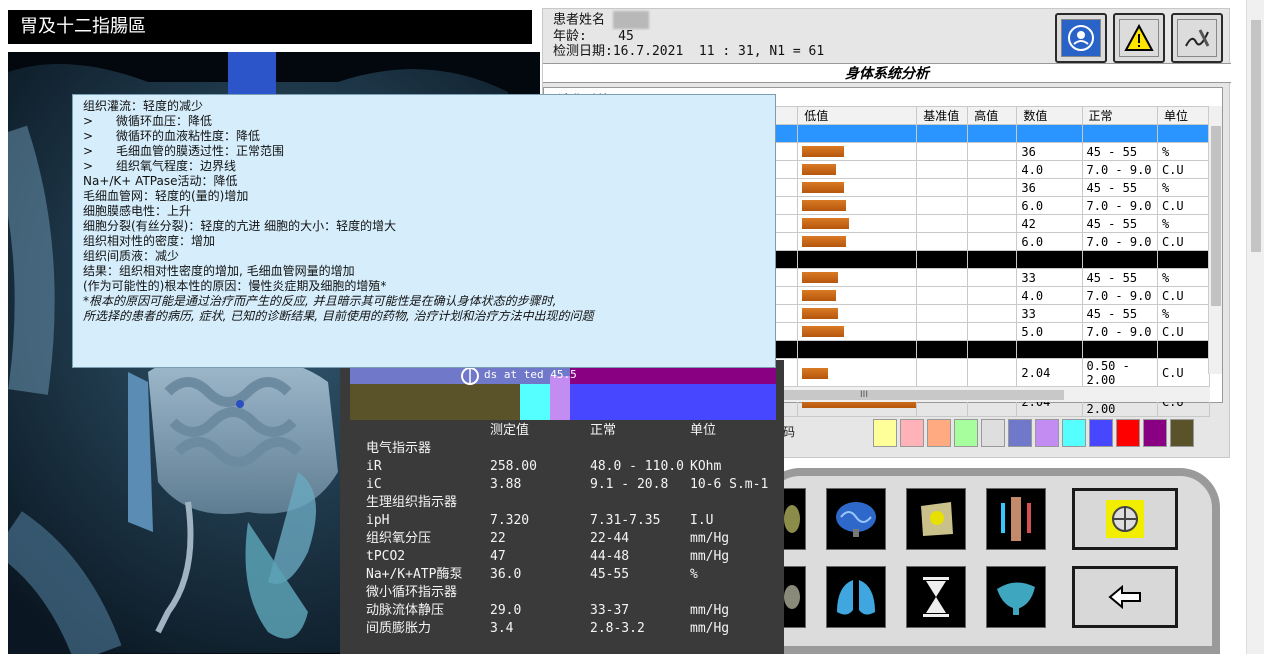 Image resolution: width=1264 pixels, height=654 pixels. What do you see at coordinates (1016, 519) in the screenshot?
I see `spinal-column-button` at bounding box center [1016, 519].